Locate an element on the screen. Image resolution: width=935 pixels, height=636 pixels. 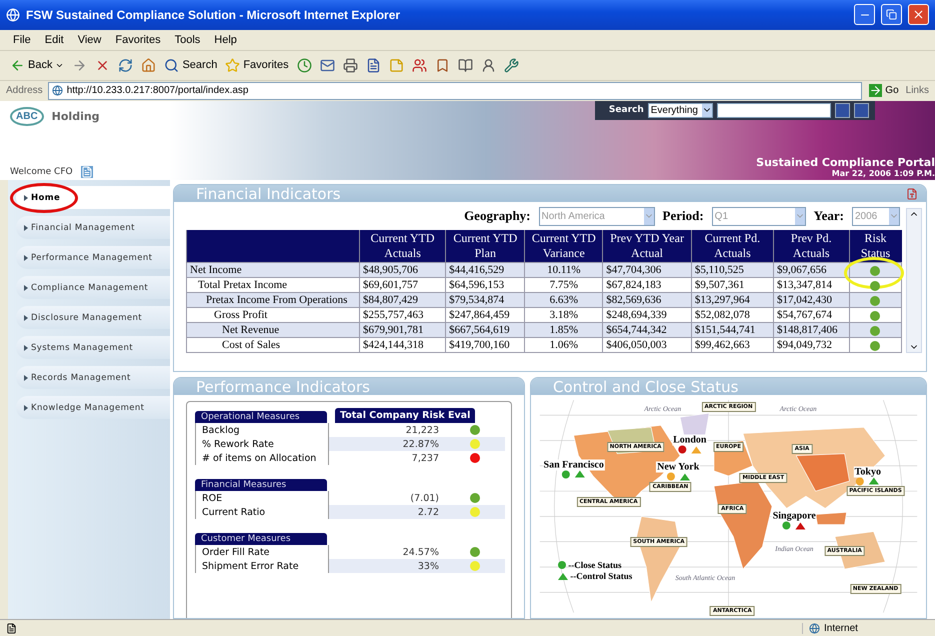
close-button is located at coordinates (918, 15).